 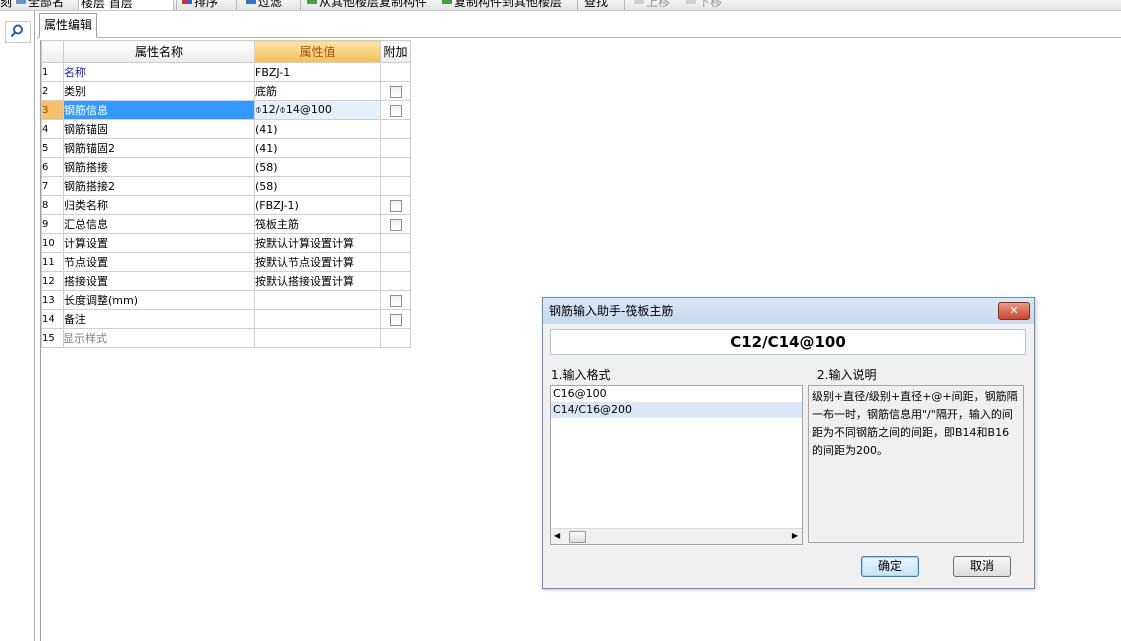 I want to click on table-row: 2 类别 底筋, so click(x=226, y=91).